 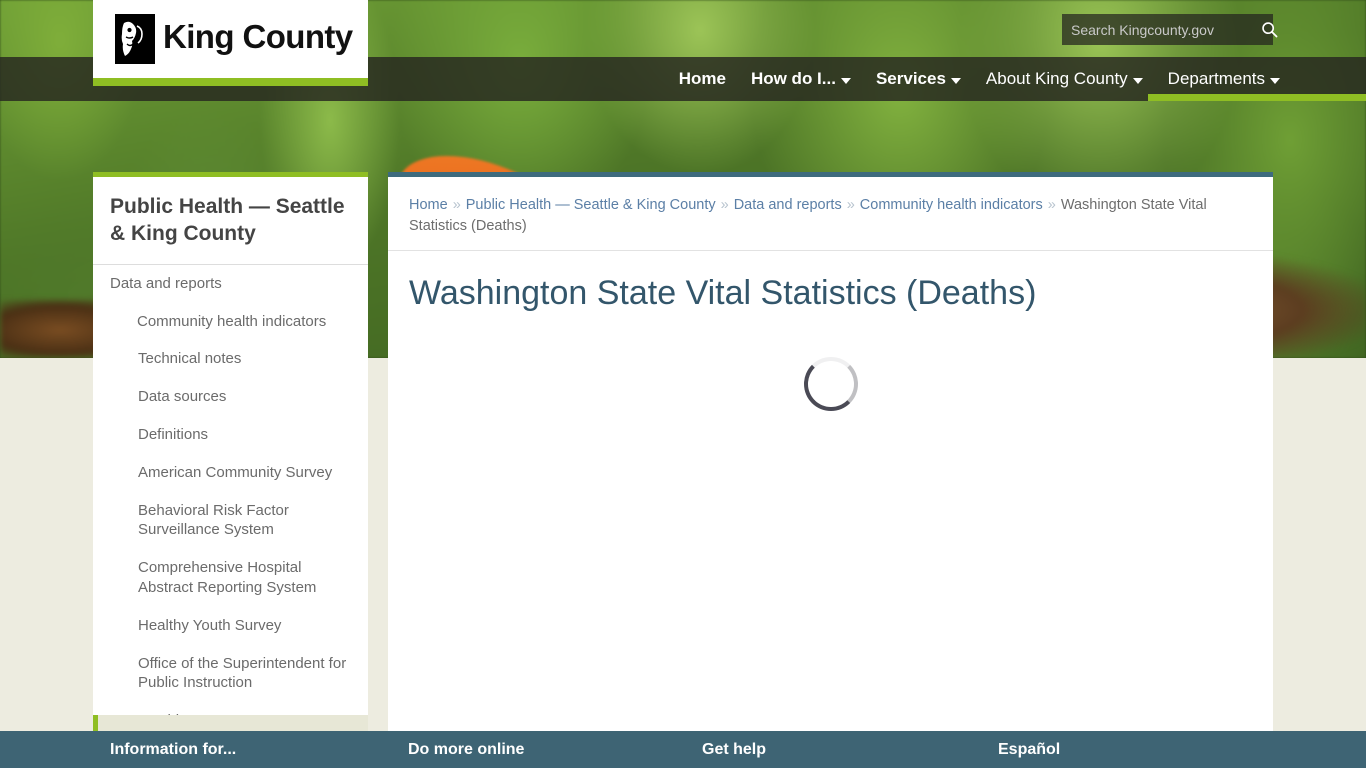 I want to click on site-search, so click(x=1170, y=29).